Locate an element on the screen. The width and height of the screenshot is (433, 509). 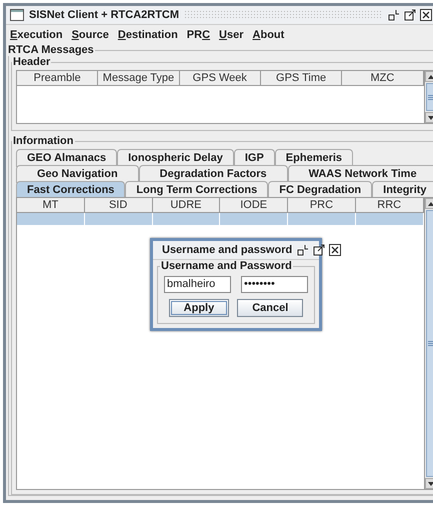
column-header: MT is located at coordinates (51, 205).